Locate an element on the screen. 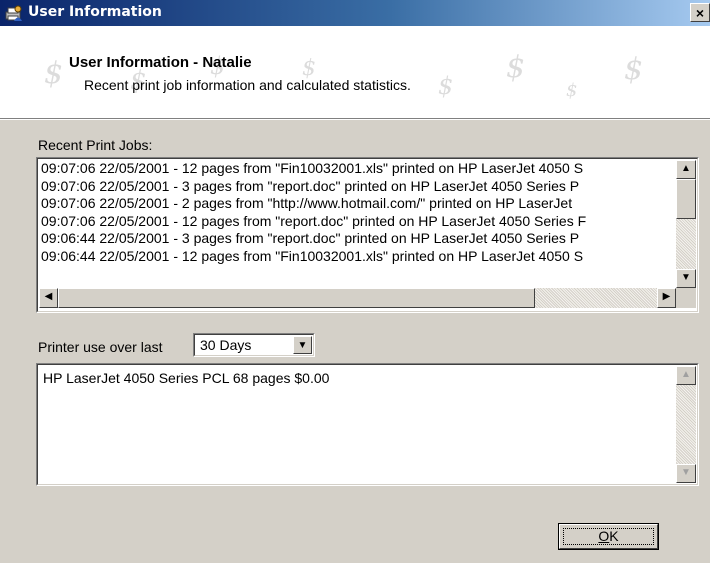 Image resolution: width=710 pixels, height=563 pixels. period-select-value: 30 Days is located at coordinates (226, 345).